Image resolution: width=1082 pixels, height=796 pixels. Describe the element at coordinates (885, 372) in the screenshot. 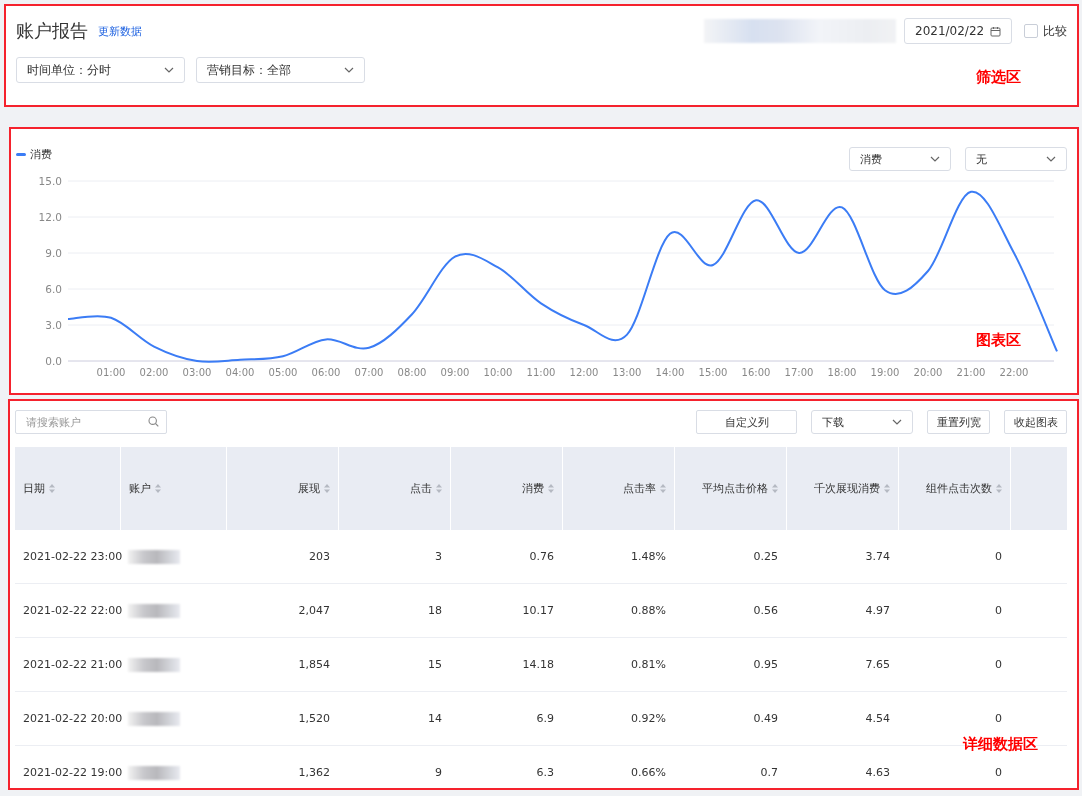

I see `axis-label: 19:00` at that location.